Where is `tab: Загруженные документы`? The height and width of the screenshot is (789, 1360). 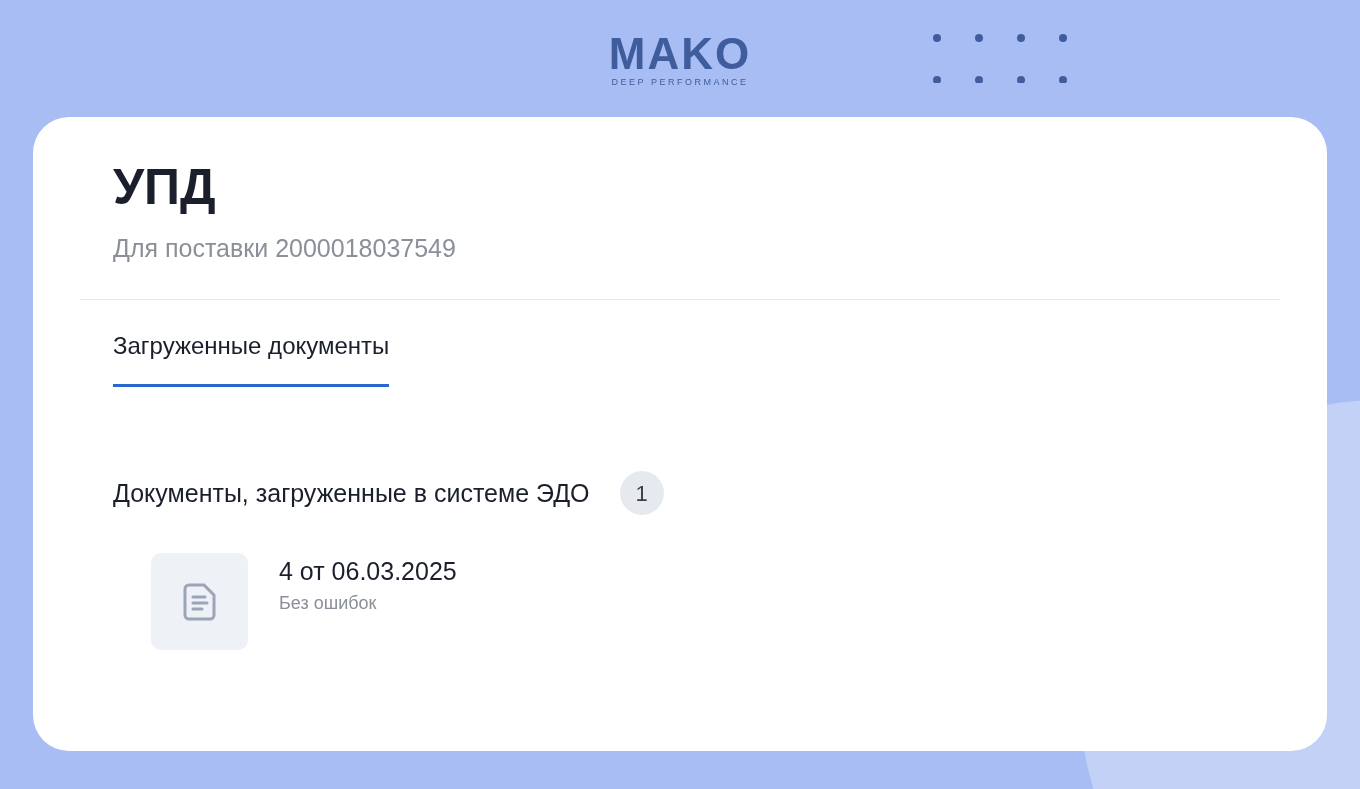
tab: Загруженные документы is located at coordinates (251, 358).